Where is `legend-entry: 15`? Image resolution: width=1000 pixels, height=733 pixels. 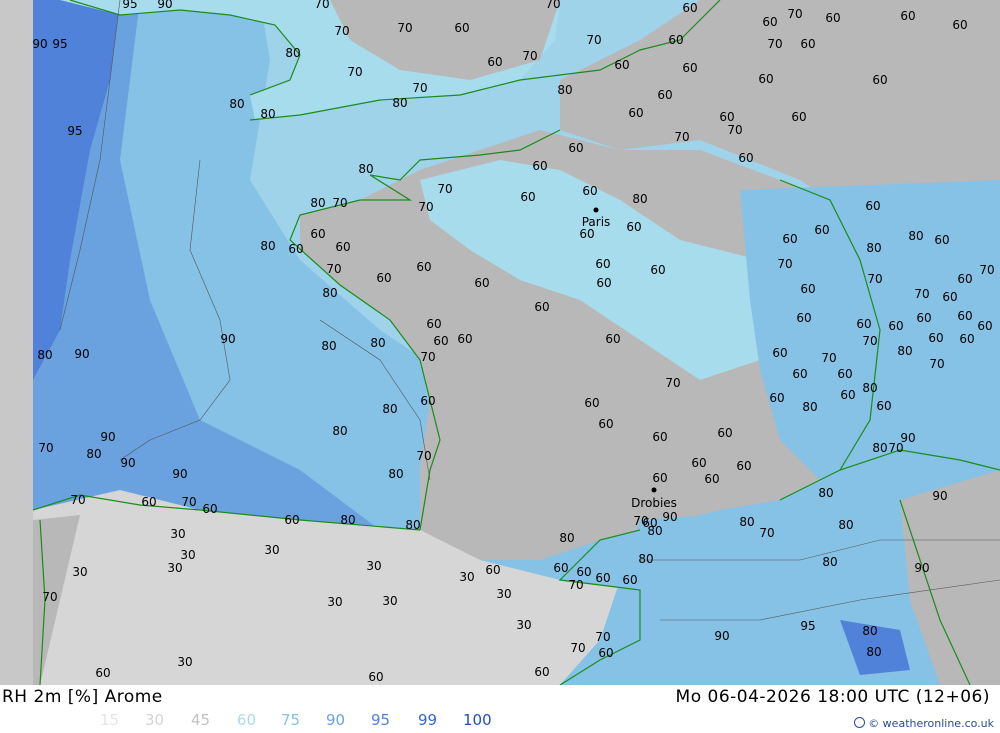 legend-entry: 15 is located at coordinates (110, 720).